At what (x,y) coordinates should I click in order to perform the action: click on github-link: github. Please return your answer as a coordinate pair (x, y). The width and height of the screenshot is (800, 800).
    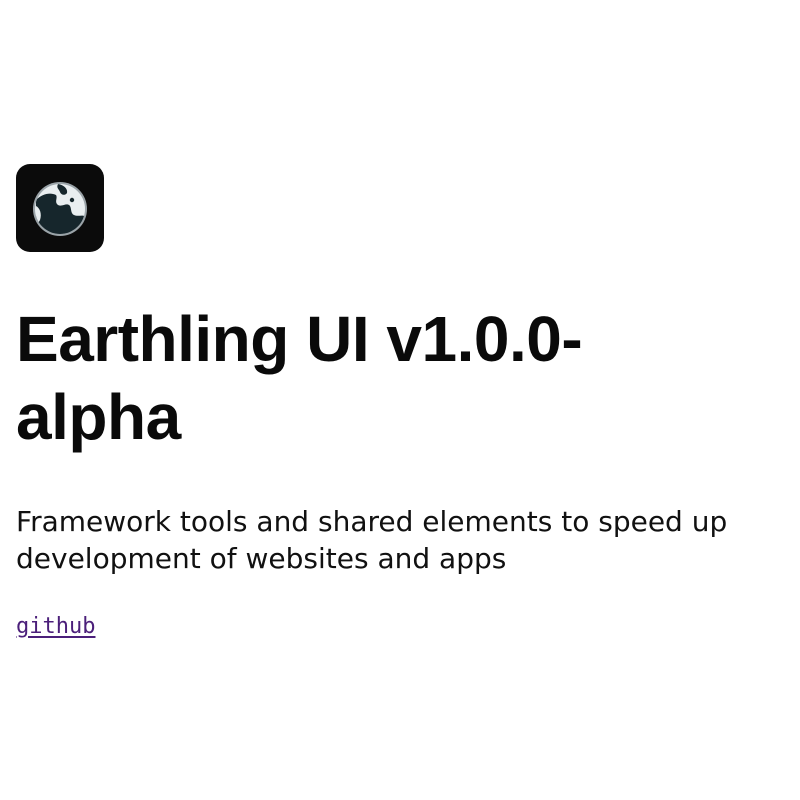
    Looking at the image, I should click on (55, 627).